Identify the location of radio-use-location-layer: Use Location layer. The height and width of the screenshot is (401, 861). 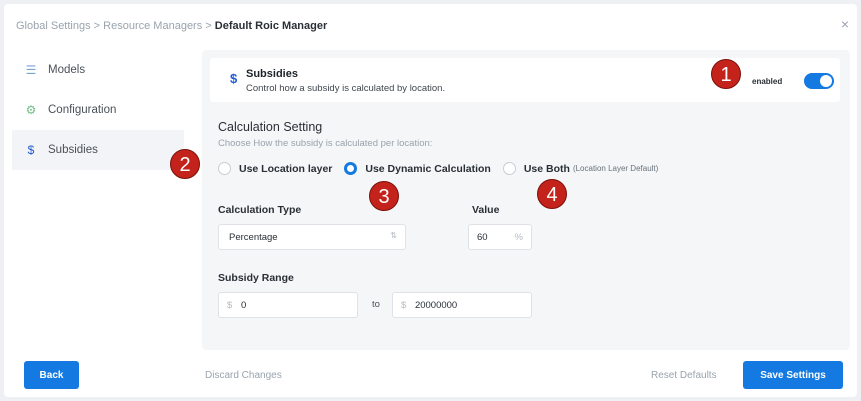
(275, 168).